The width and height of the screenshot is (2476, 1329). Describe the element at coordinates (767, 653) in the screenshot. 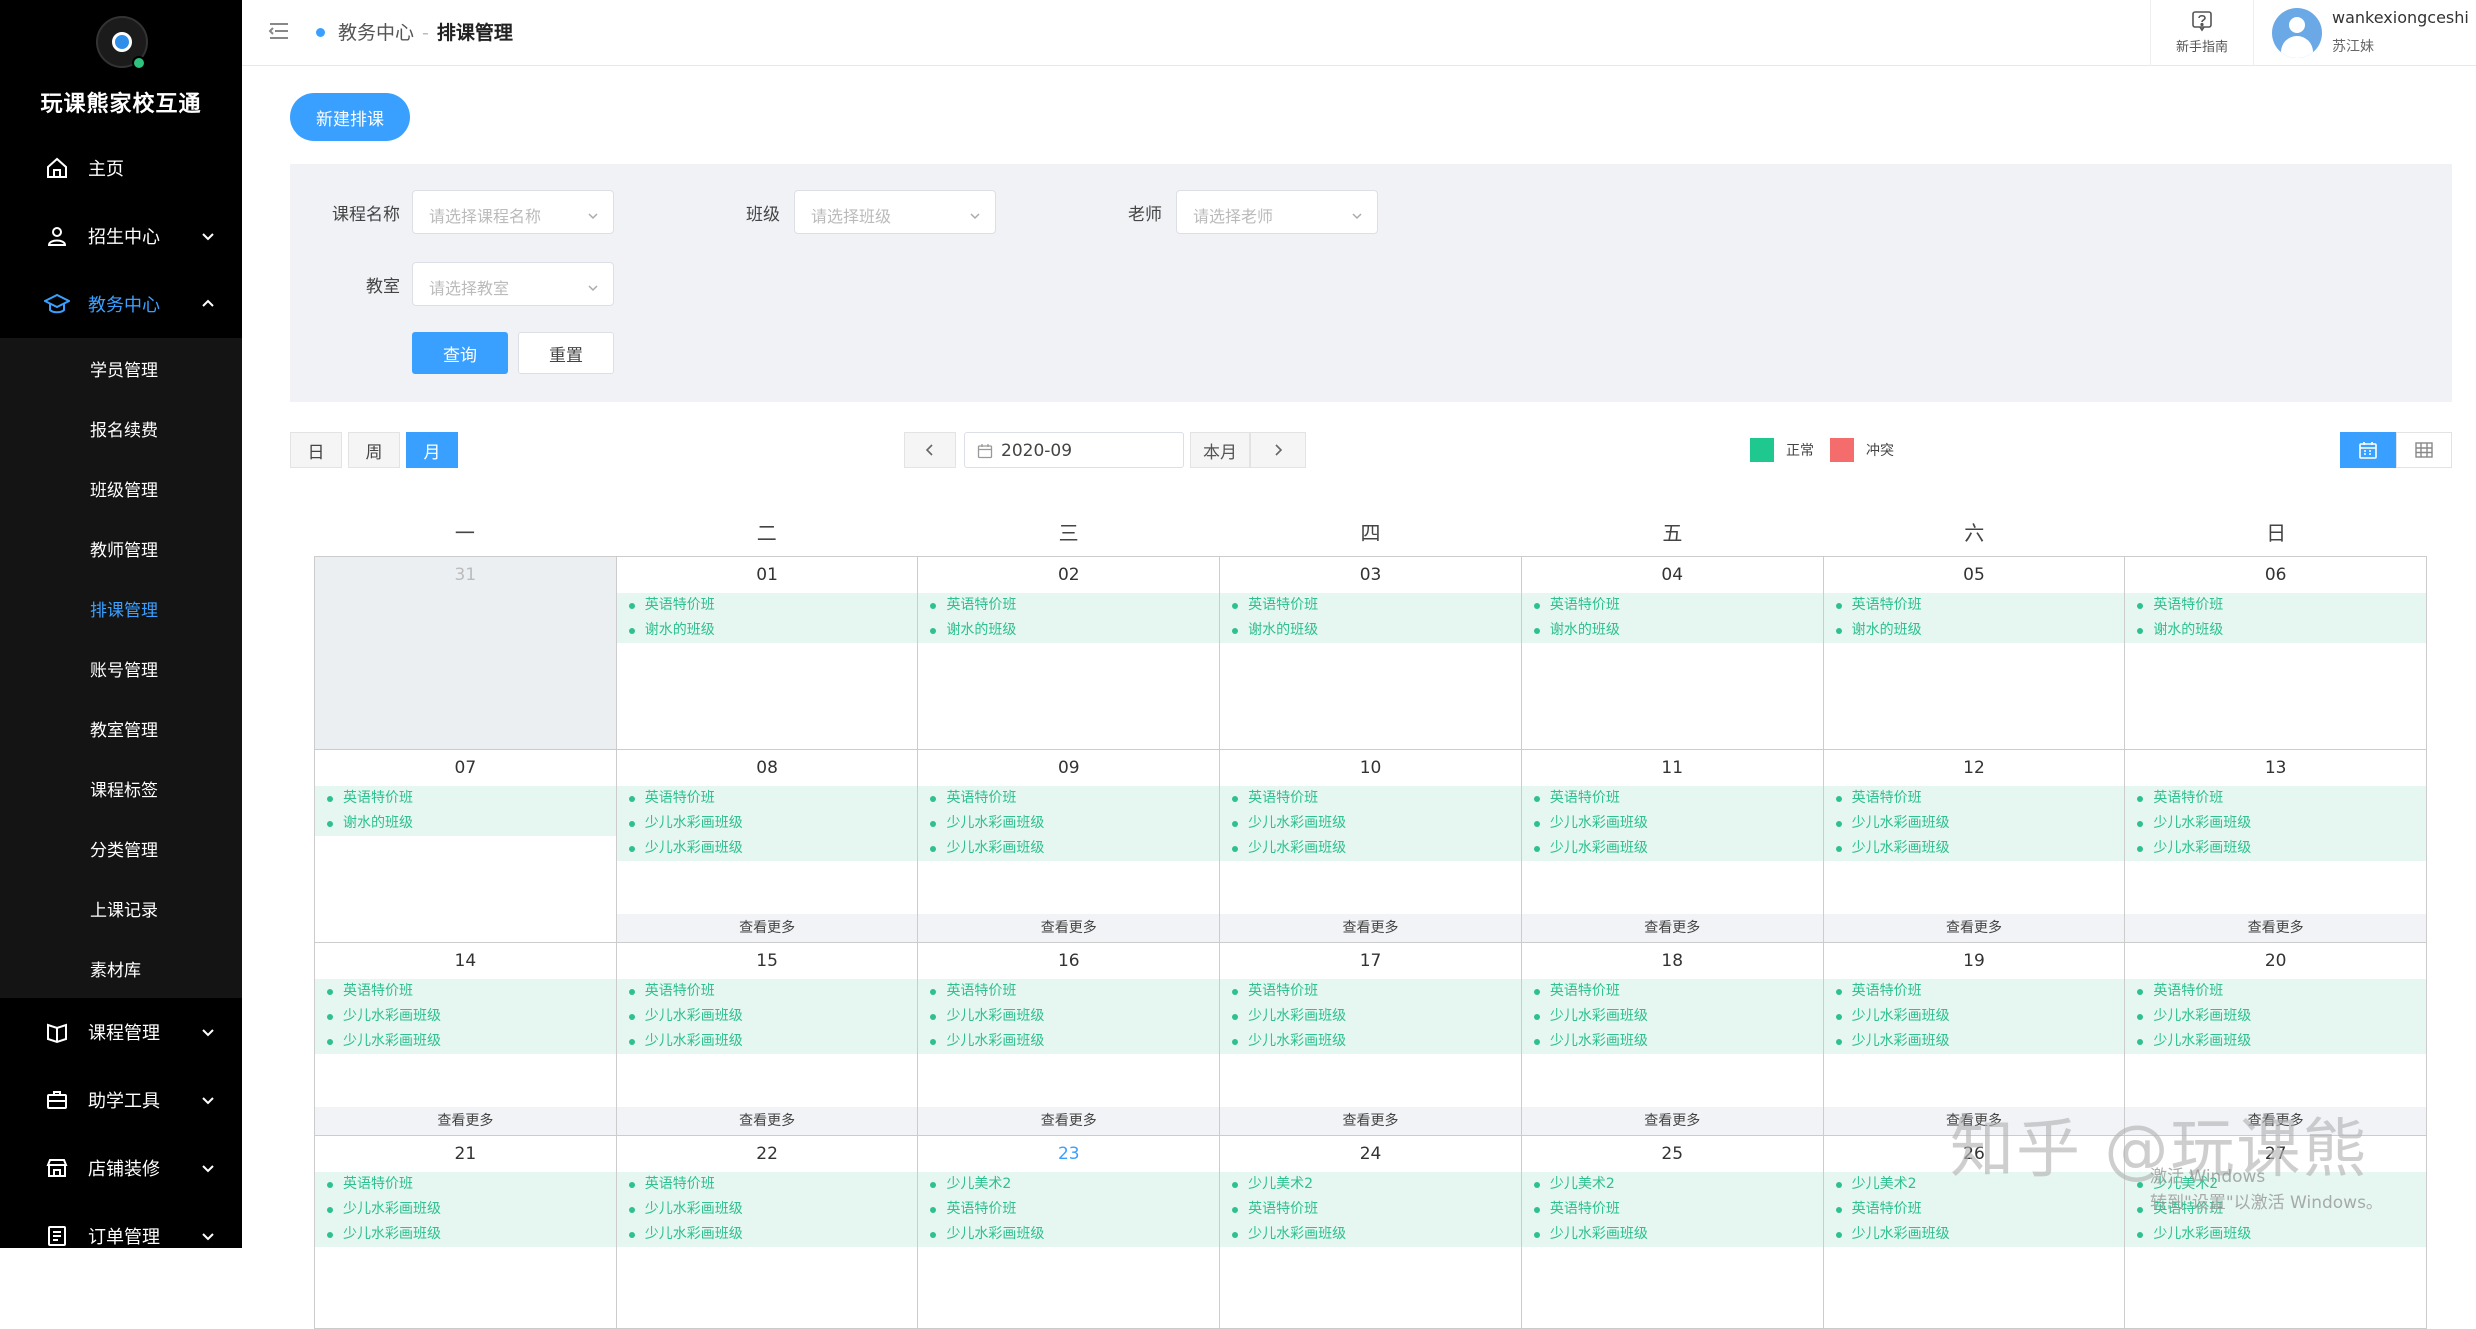

I see `calendar-day-cell: 01 英语特价班 谢水的班级` at that location.